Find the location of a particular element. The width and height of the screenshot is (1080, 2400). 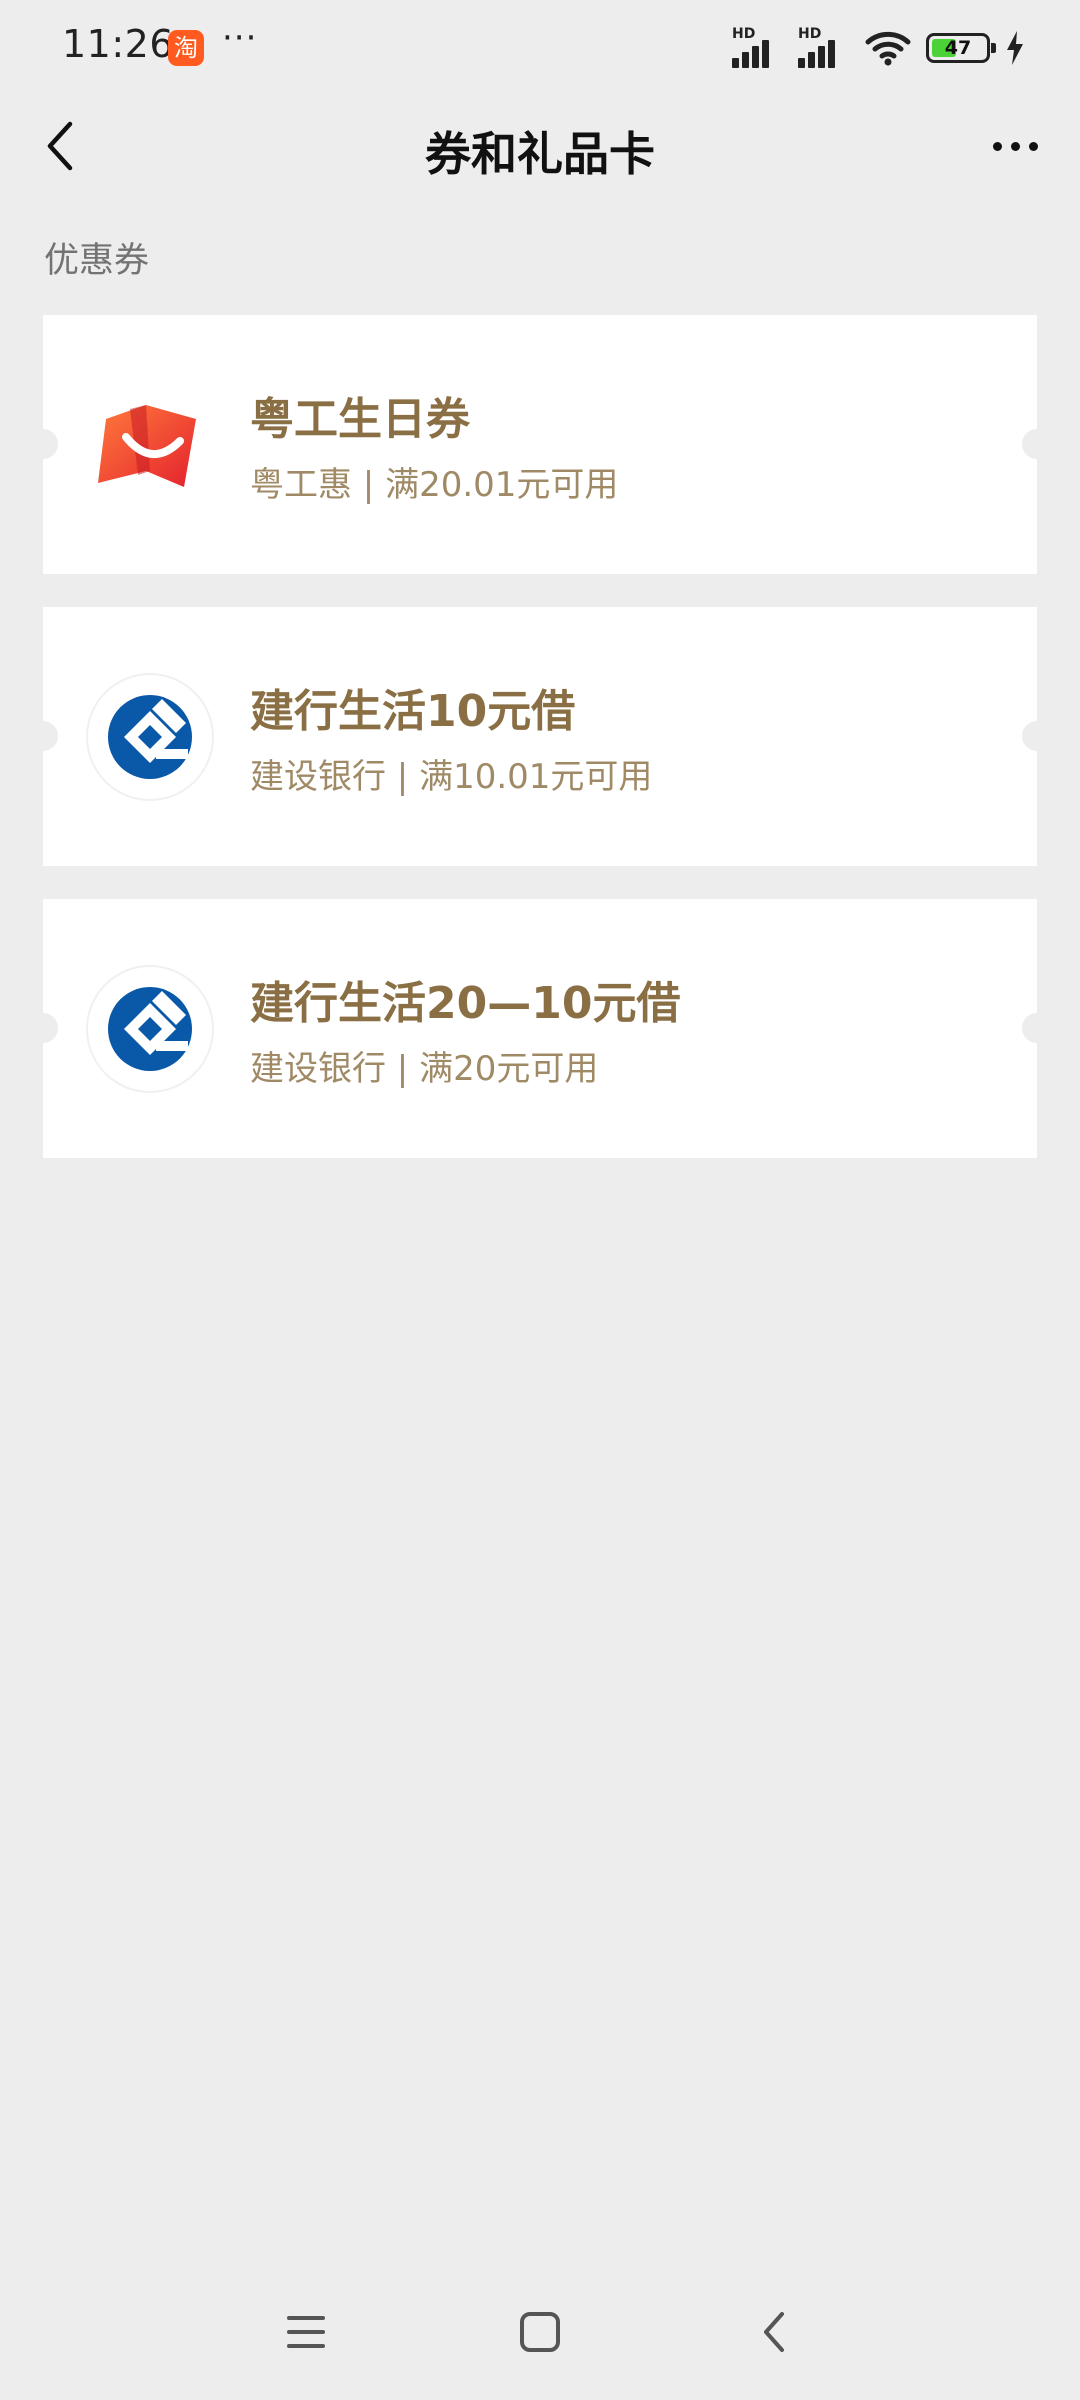

system-nav-bar is located at coordinates (540, 2330).